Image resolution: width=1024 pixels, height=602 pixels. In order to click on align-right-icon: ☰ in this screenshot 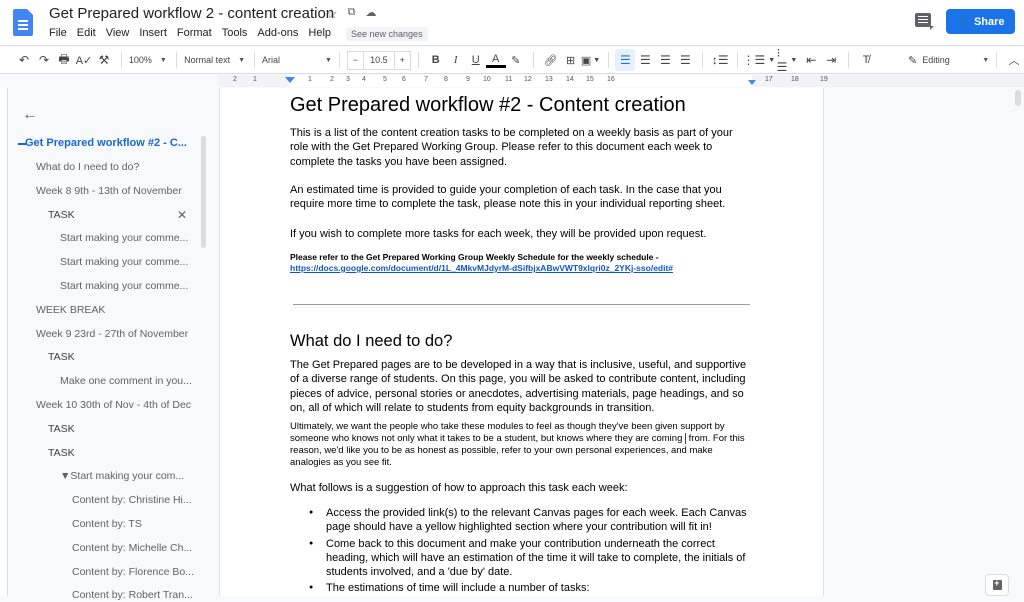, I will do `click(665, 60)`.